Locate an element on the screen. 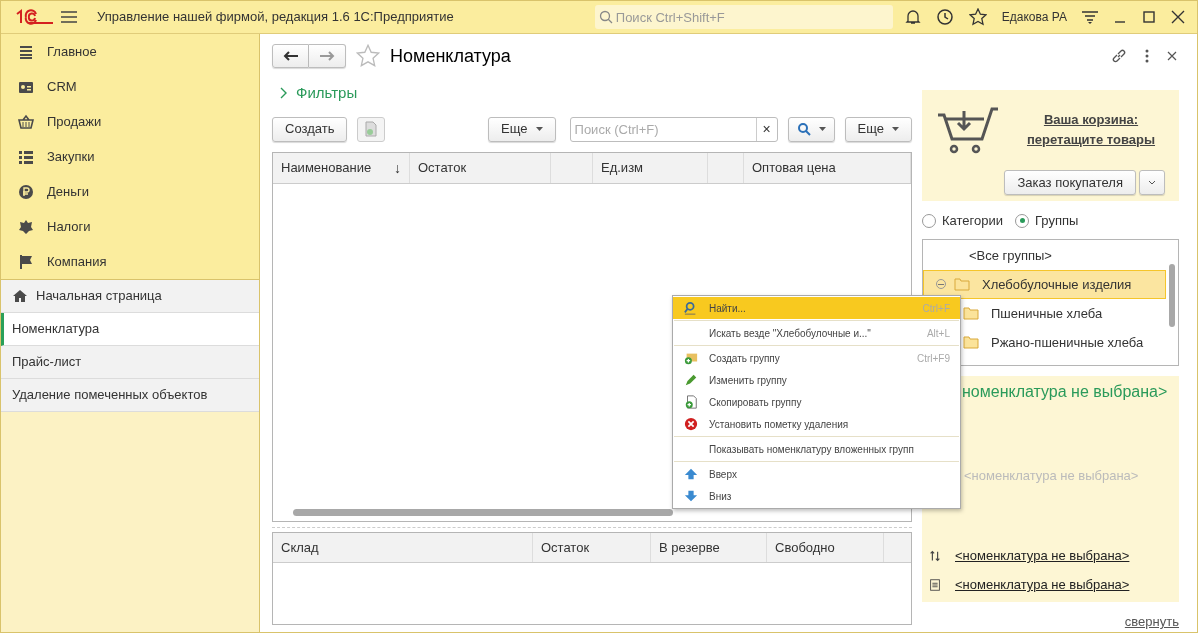  section-item: CRM is located at coordinates (130, 86).